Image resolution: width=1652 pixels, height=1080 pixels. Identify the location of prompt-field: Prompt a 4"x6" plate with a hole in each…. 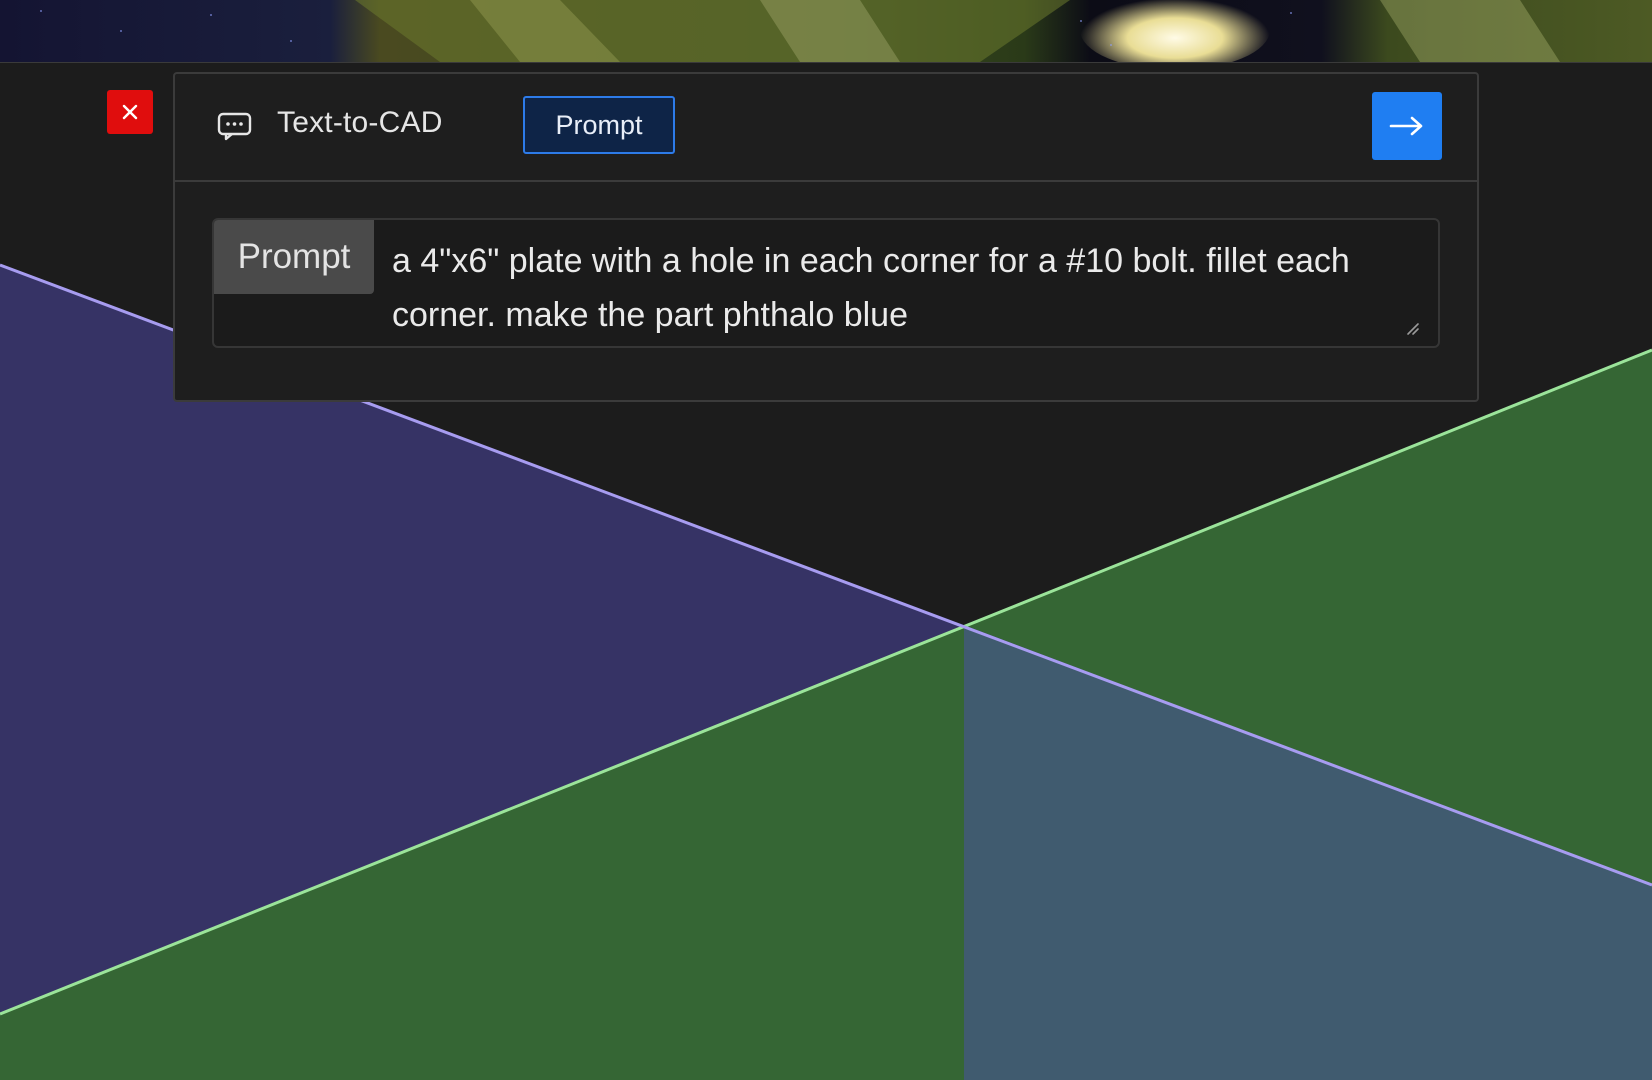
(826, 283).